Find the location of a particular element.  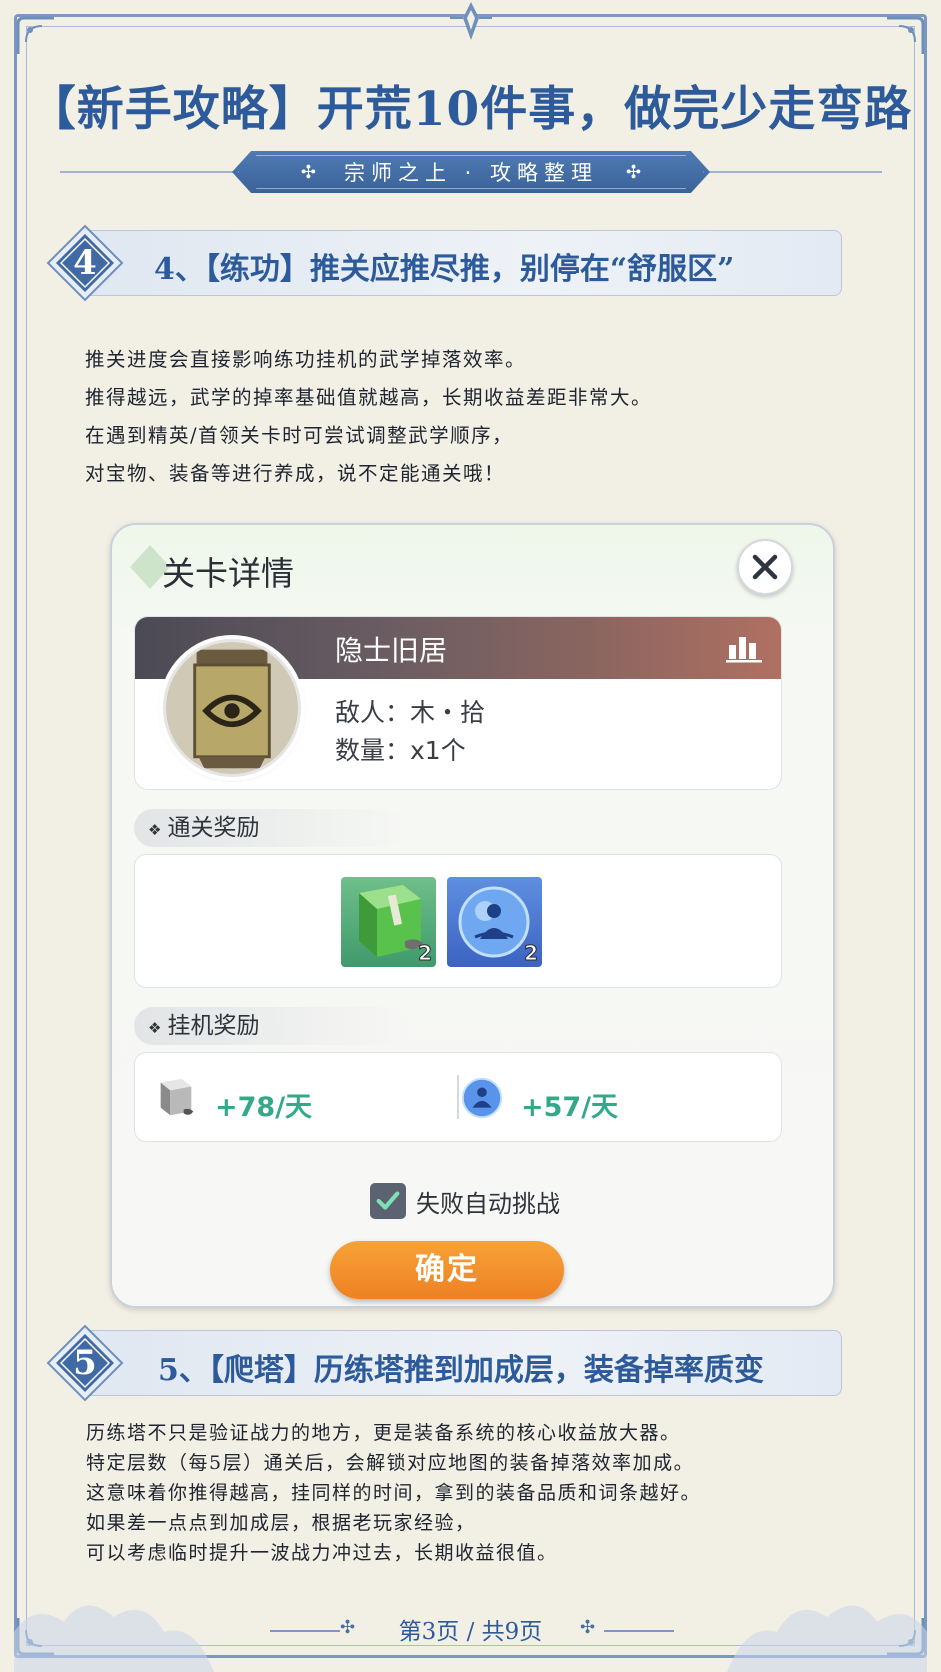

section-5-title: 5、【爬塔】历练塔推到加成层，装备掉率质变 is located at coordinates (461, 1370).